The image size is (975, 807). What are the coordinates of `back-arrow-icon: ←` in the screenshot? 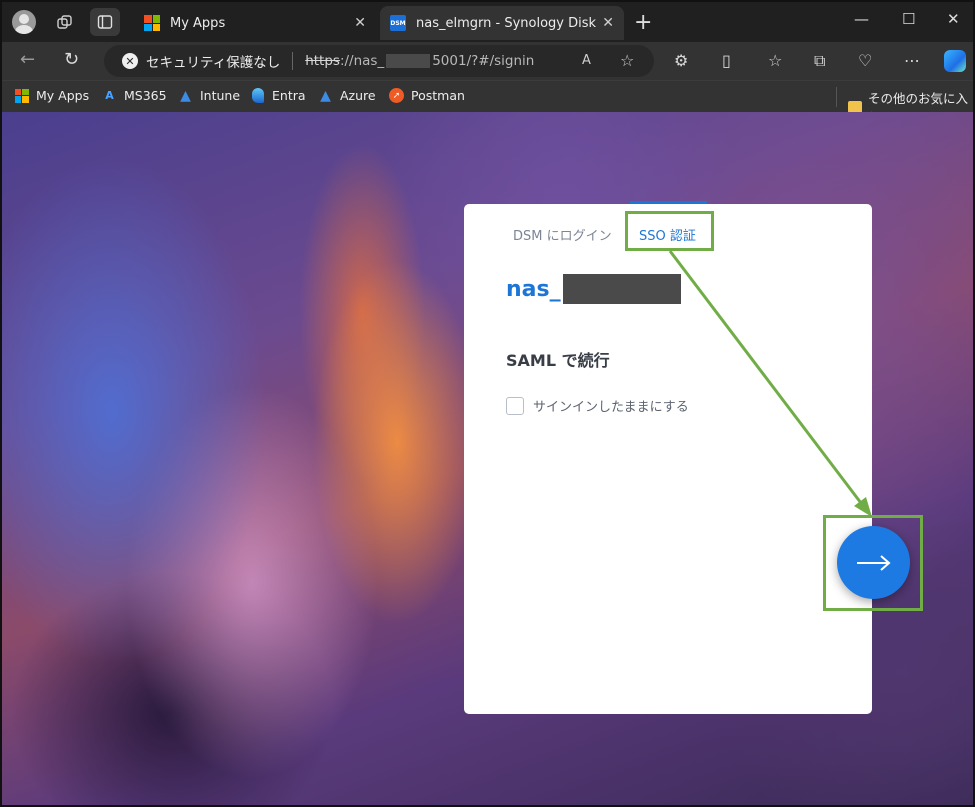 It's located at (27, 59).